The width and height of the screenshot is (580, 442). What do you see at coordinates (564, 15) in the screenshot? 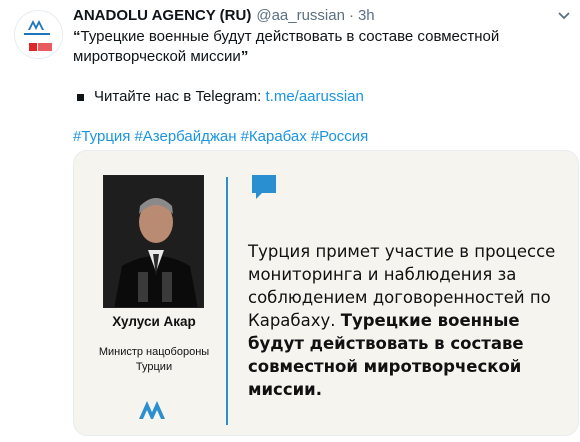
I see `chevron-down-icon` at bounding box center [564, 15].